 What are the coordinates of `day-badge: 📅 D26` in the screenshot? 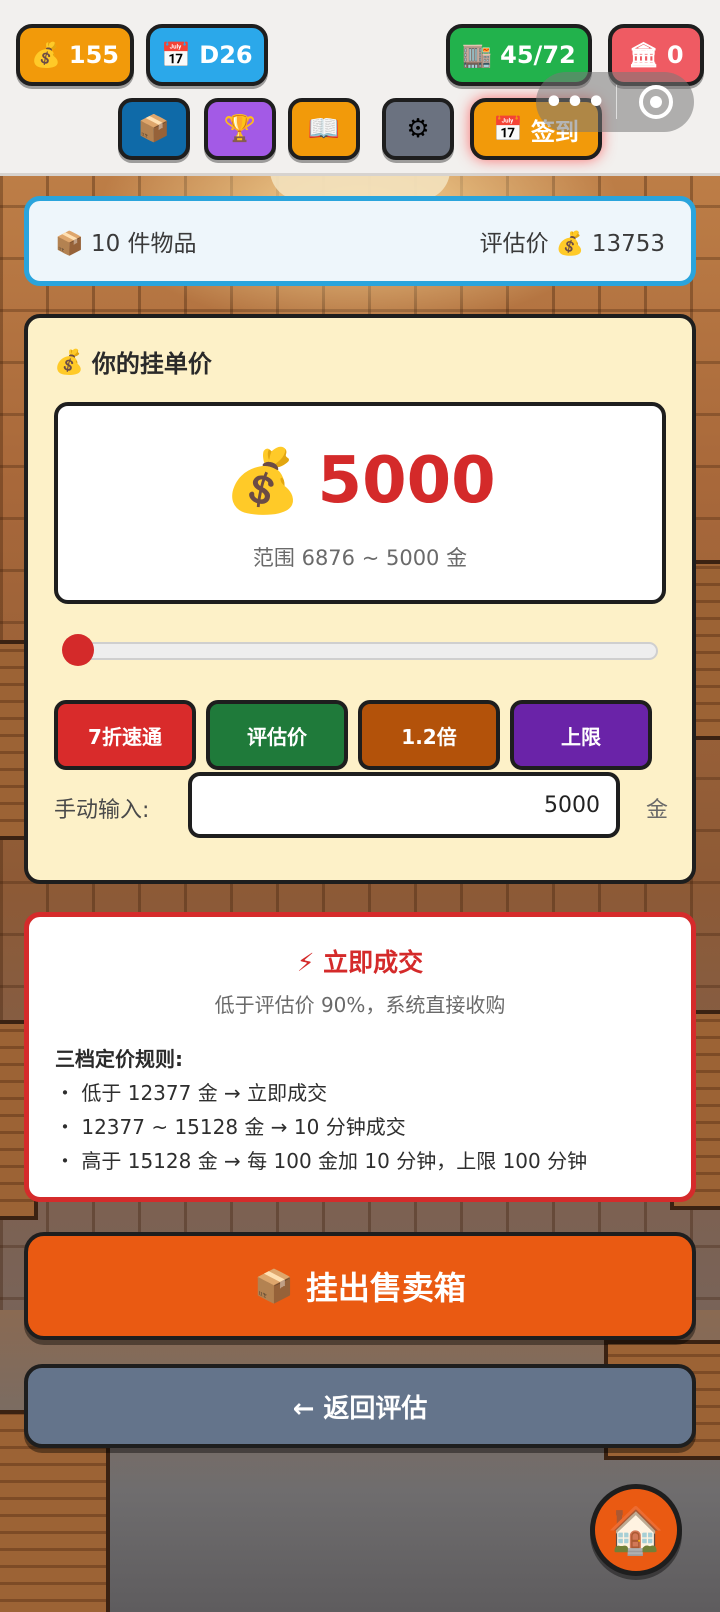 It's located at (207, 55).